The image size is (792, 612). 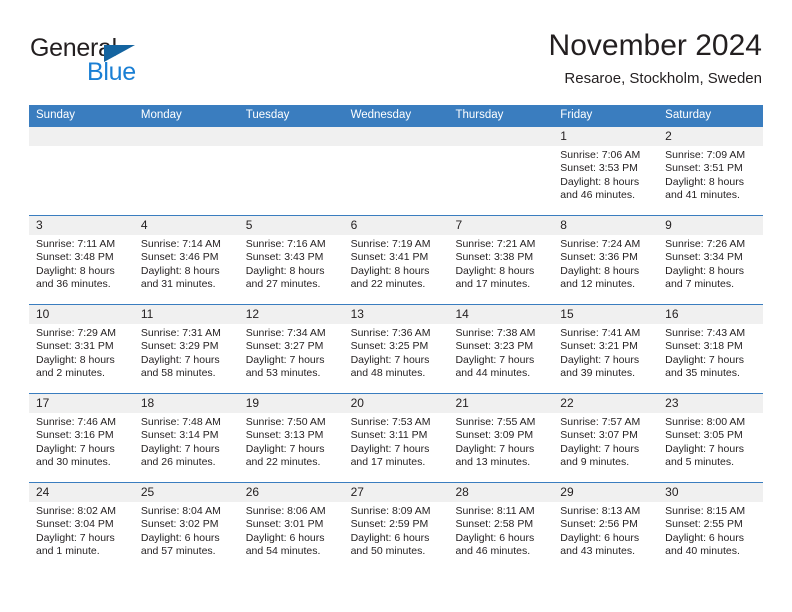 I want to click on day-number: 7, so click(x=501, y=225).